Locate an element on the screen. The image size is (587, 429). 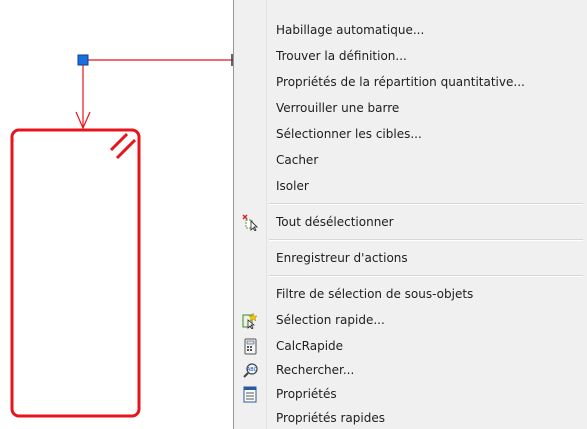
menu-item-label: Isoler is located at coordinates (292, 186).